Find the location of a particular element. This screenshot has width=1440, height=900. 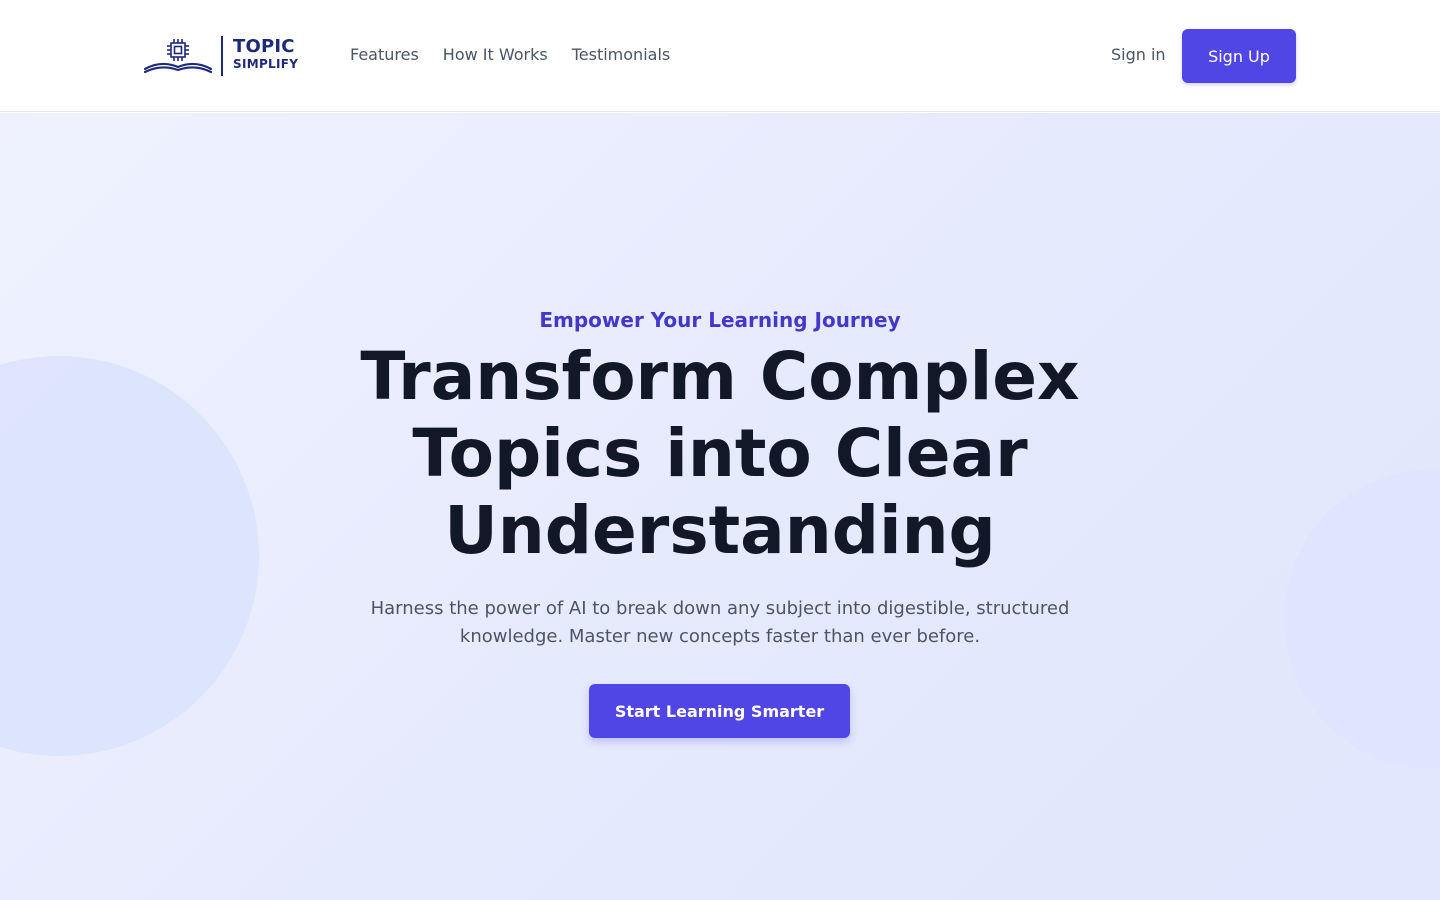

nav-link-how-it-works: How It Works is located at coordinates (495, 55).